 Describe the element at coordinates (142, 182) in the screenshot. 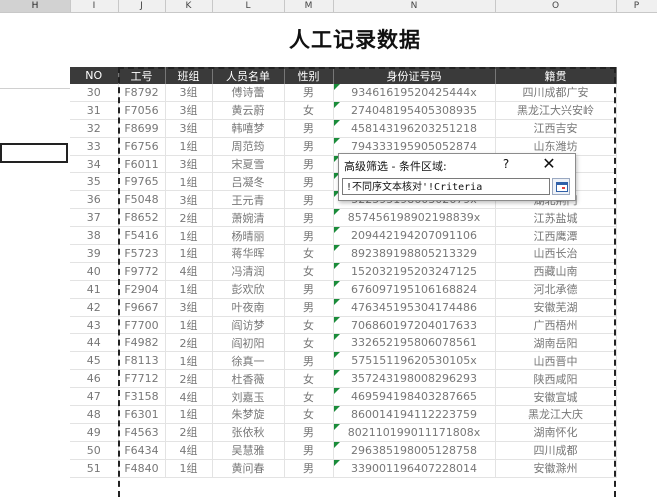

I see `cell-employee-id: F9765` at that location.